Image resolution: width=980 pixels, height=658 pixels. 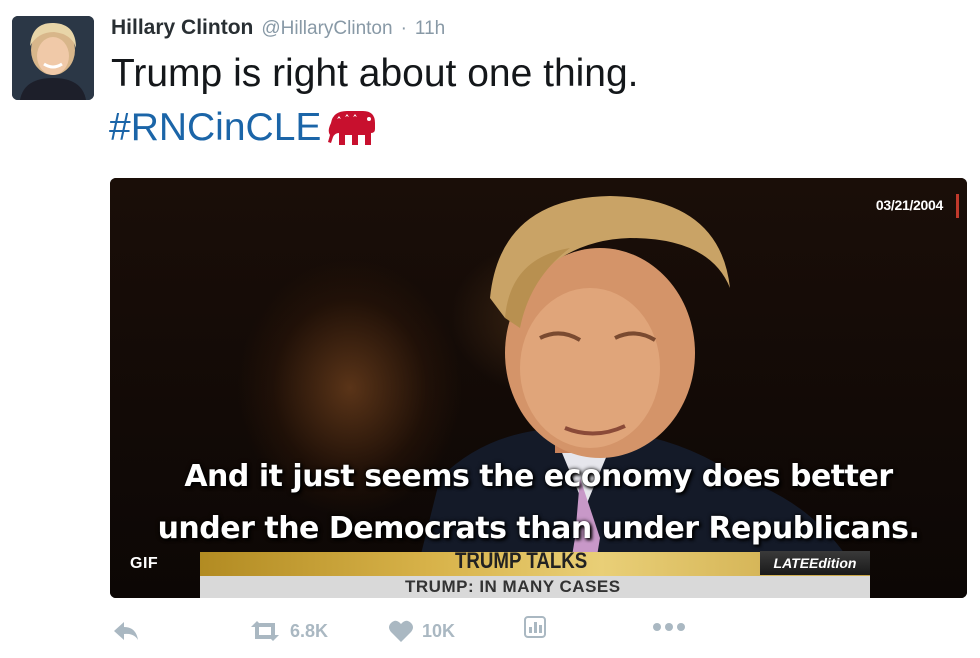 What do you see at coordinates (352, 128) in the screenshot?
I see `elephant-emoji-icon` at bounding box center [352, 128].